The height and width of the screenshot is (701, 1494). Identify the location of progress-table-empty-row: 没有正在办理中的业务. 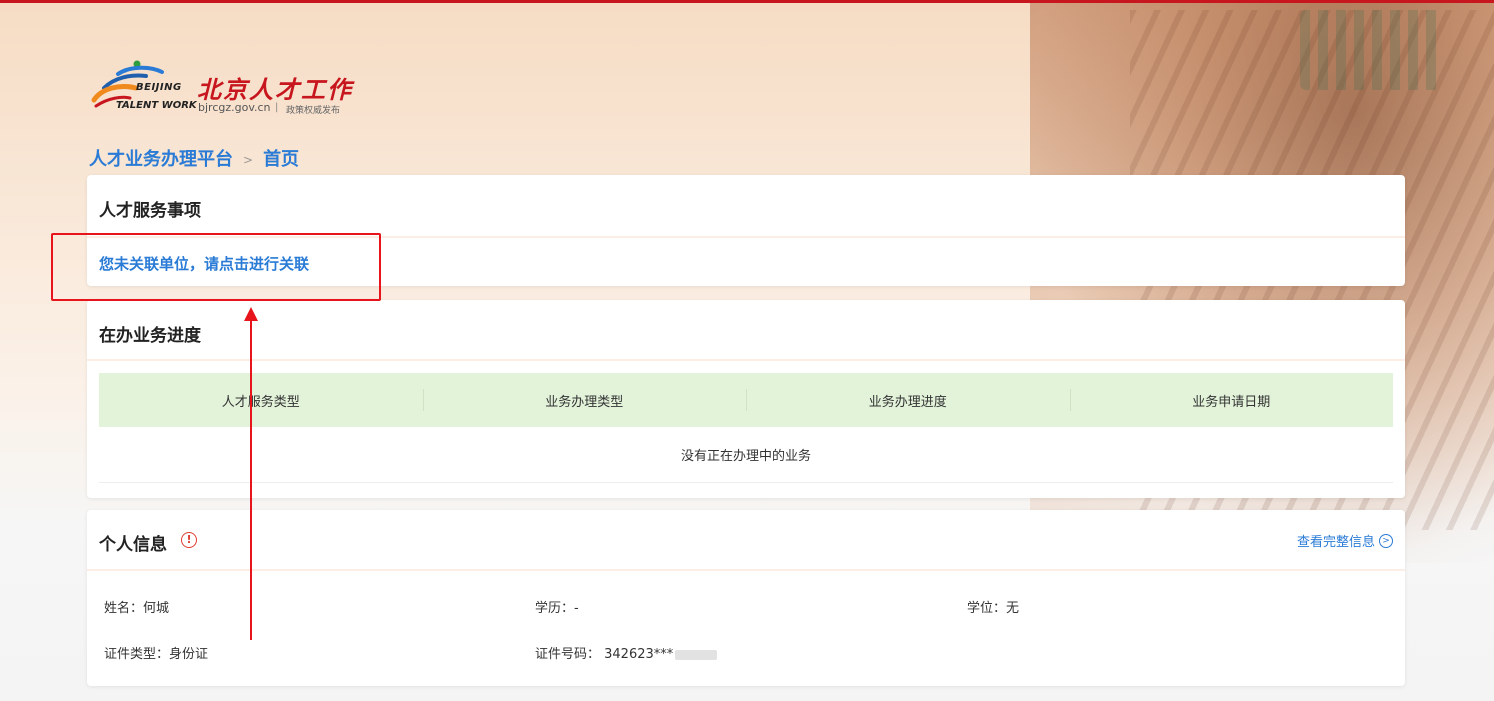
(746, 455).